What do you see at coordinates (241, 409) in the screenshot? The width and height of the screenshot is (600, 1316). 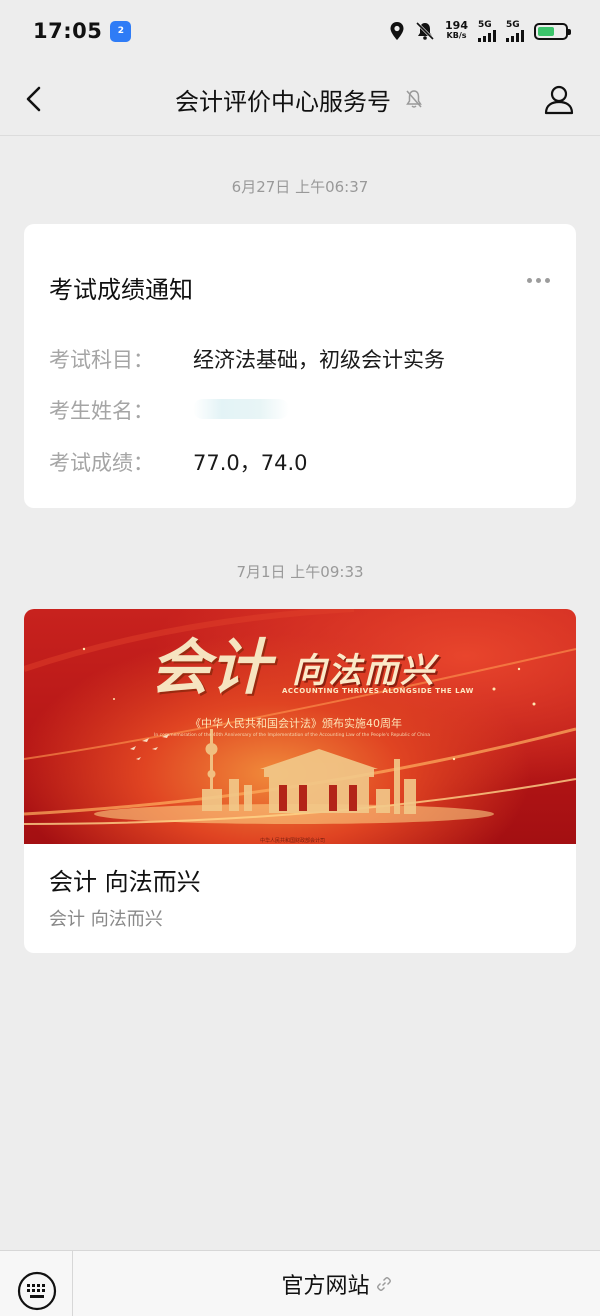 I see `redacted-name` at bounding box center [241, 409].